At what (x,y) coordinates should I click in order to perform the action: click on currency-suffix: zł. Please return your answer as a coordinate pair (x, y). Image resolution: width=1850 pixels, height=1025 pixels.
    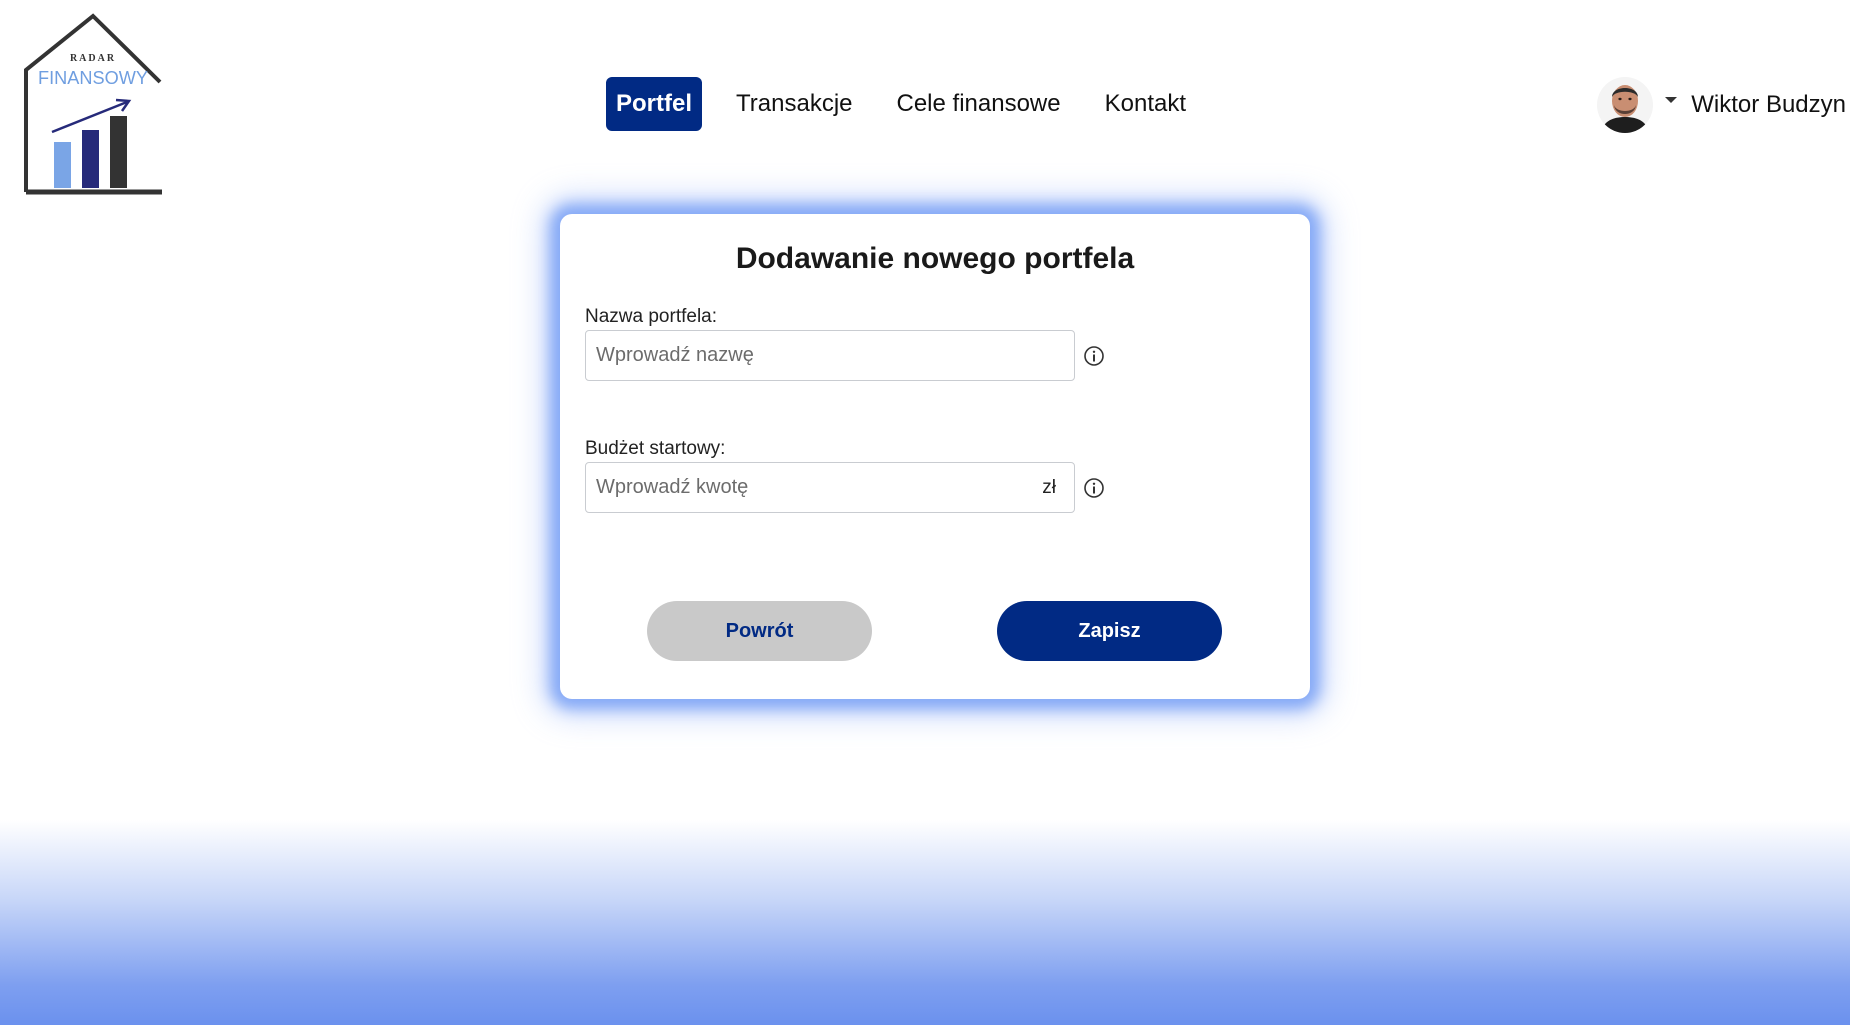
    Looking at the image, I should click on (1049, 487).